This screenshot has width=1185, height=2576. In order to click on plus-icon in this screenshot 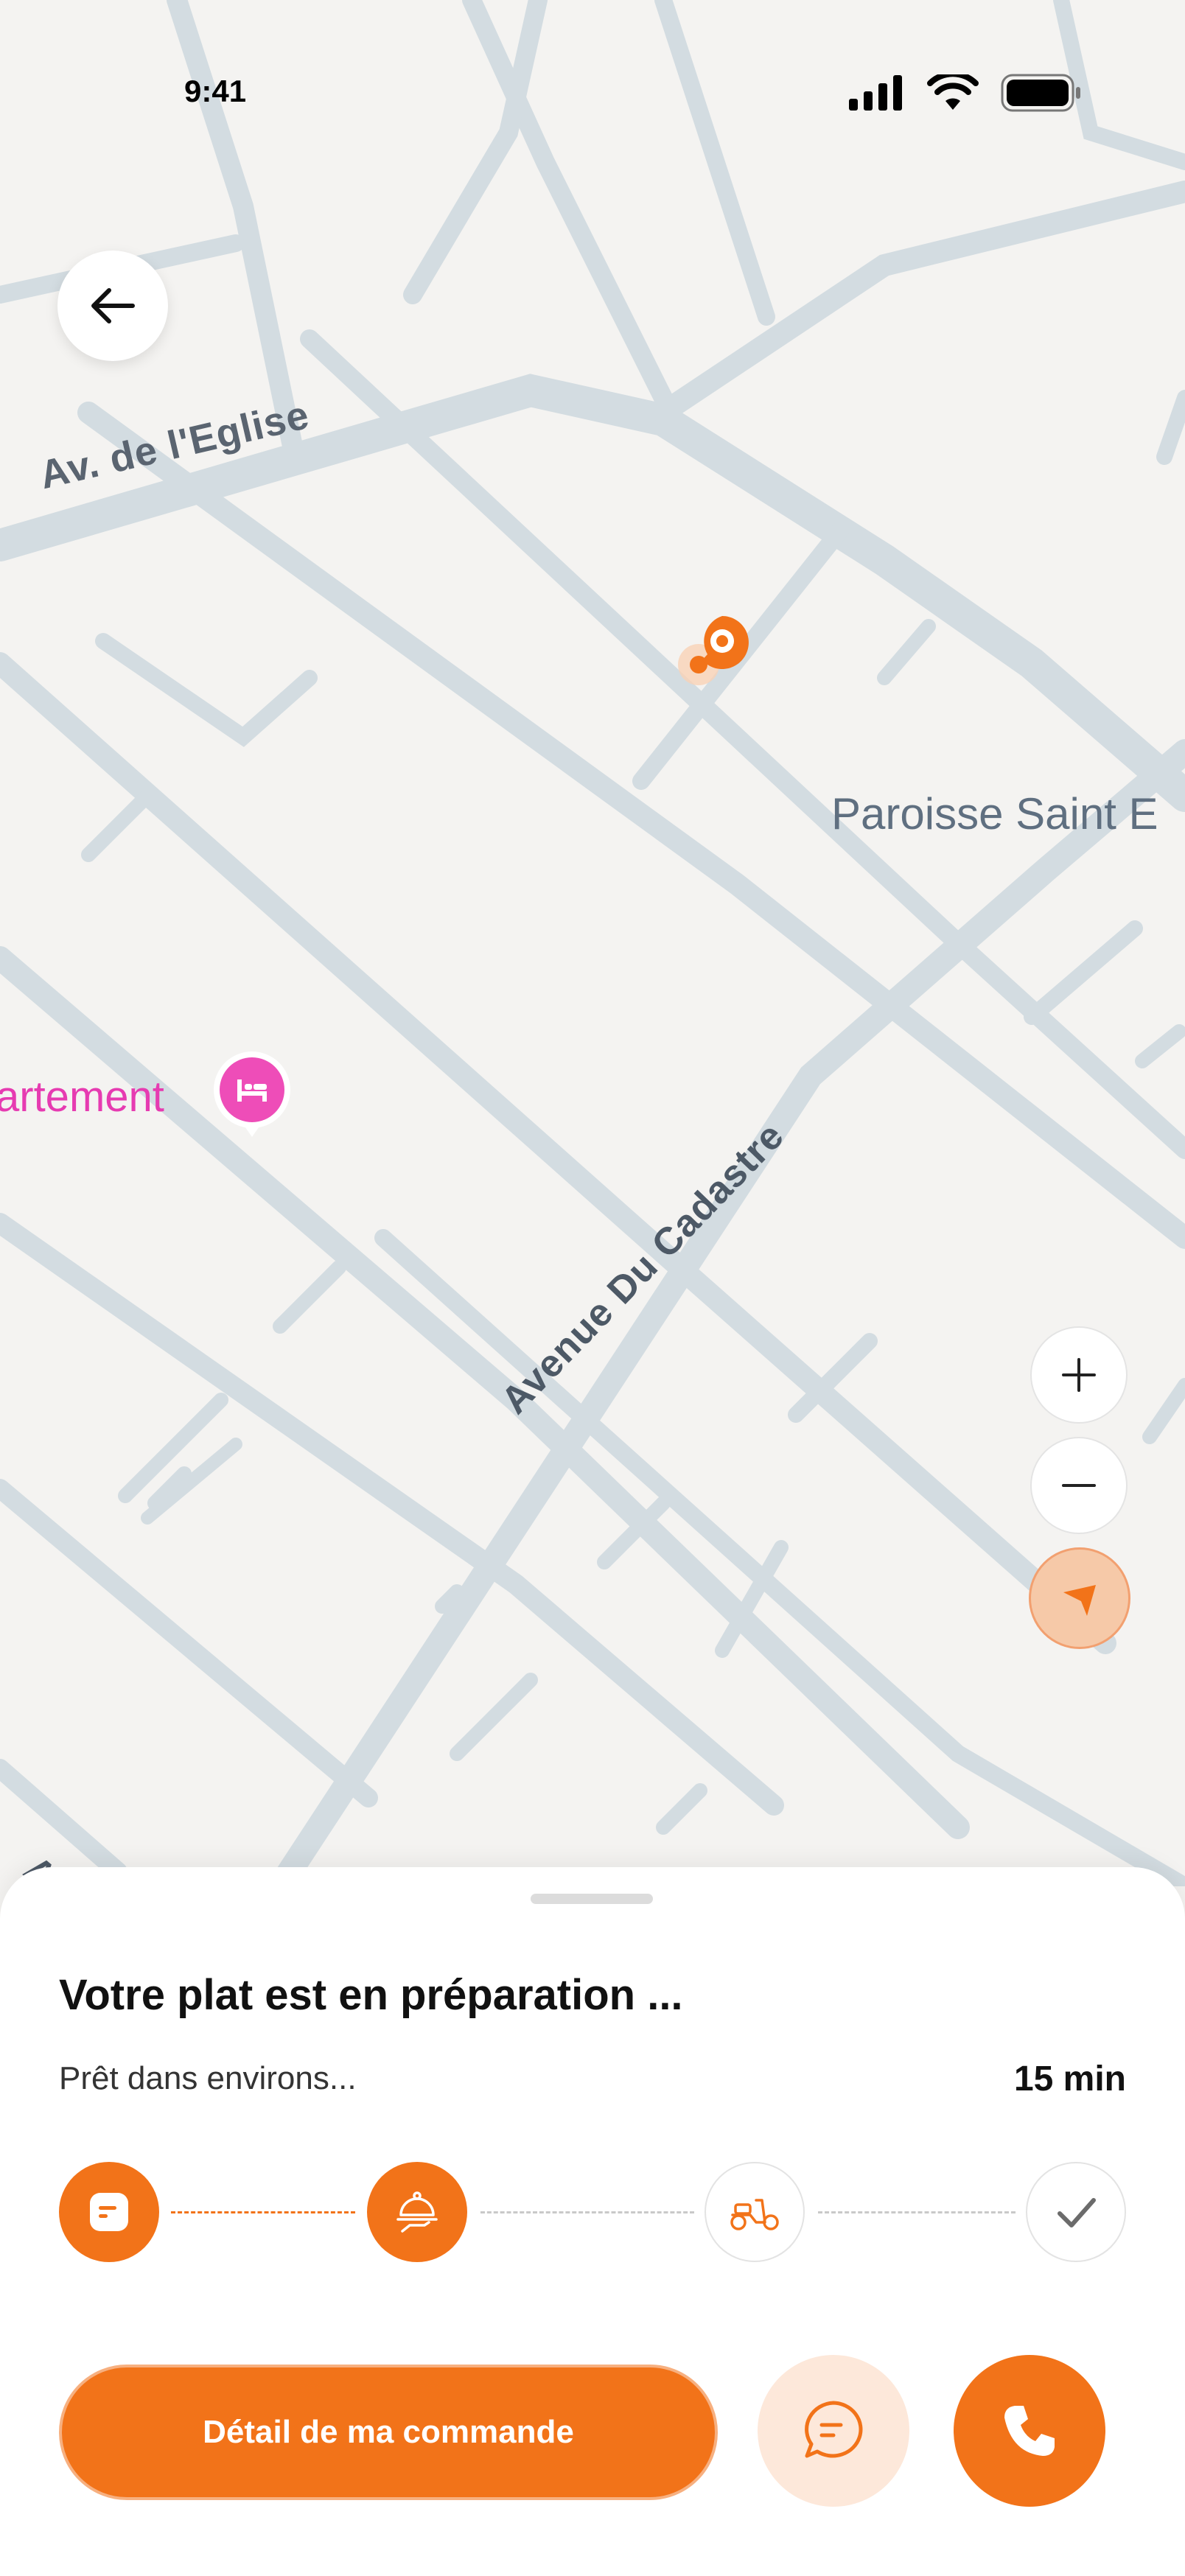, I will do `click(1079, 1375)`.